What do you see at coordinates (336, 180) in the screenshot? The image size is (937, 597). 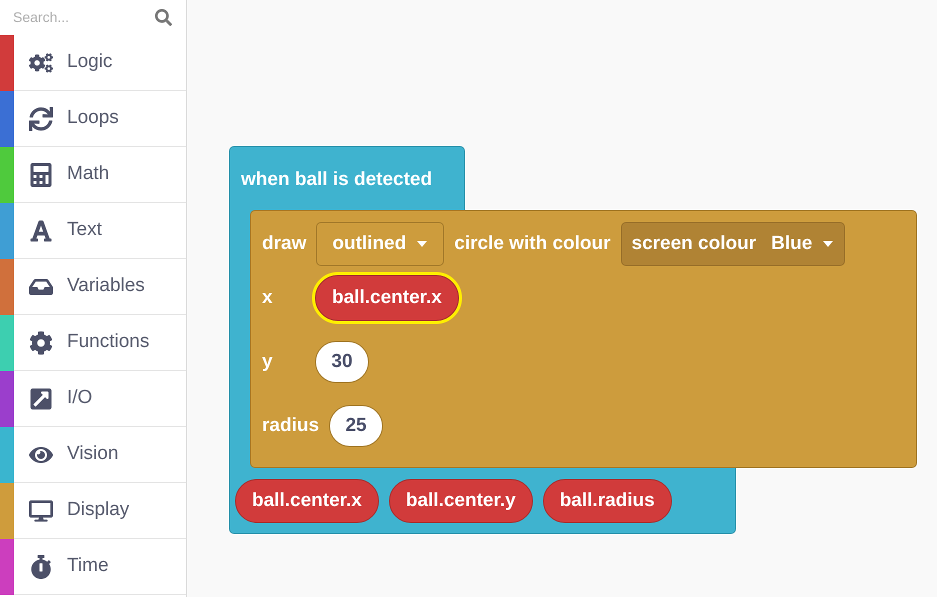 I see `event-title: when ball is detected` at bounding box center [336, 180].